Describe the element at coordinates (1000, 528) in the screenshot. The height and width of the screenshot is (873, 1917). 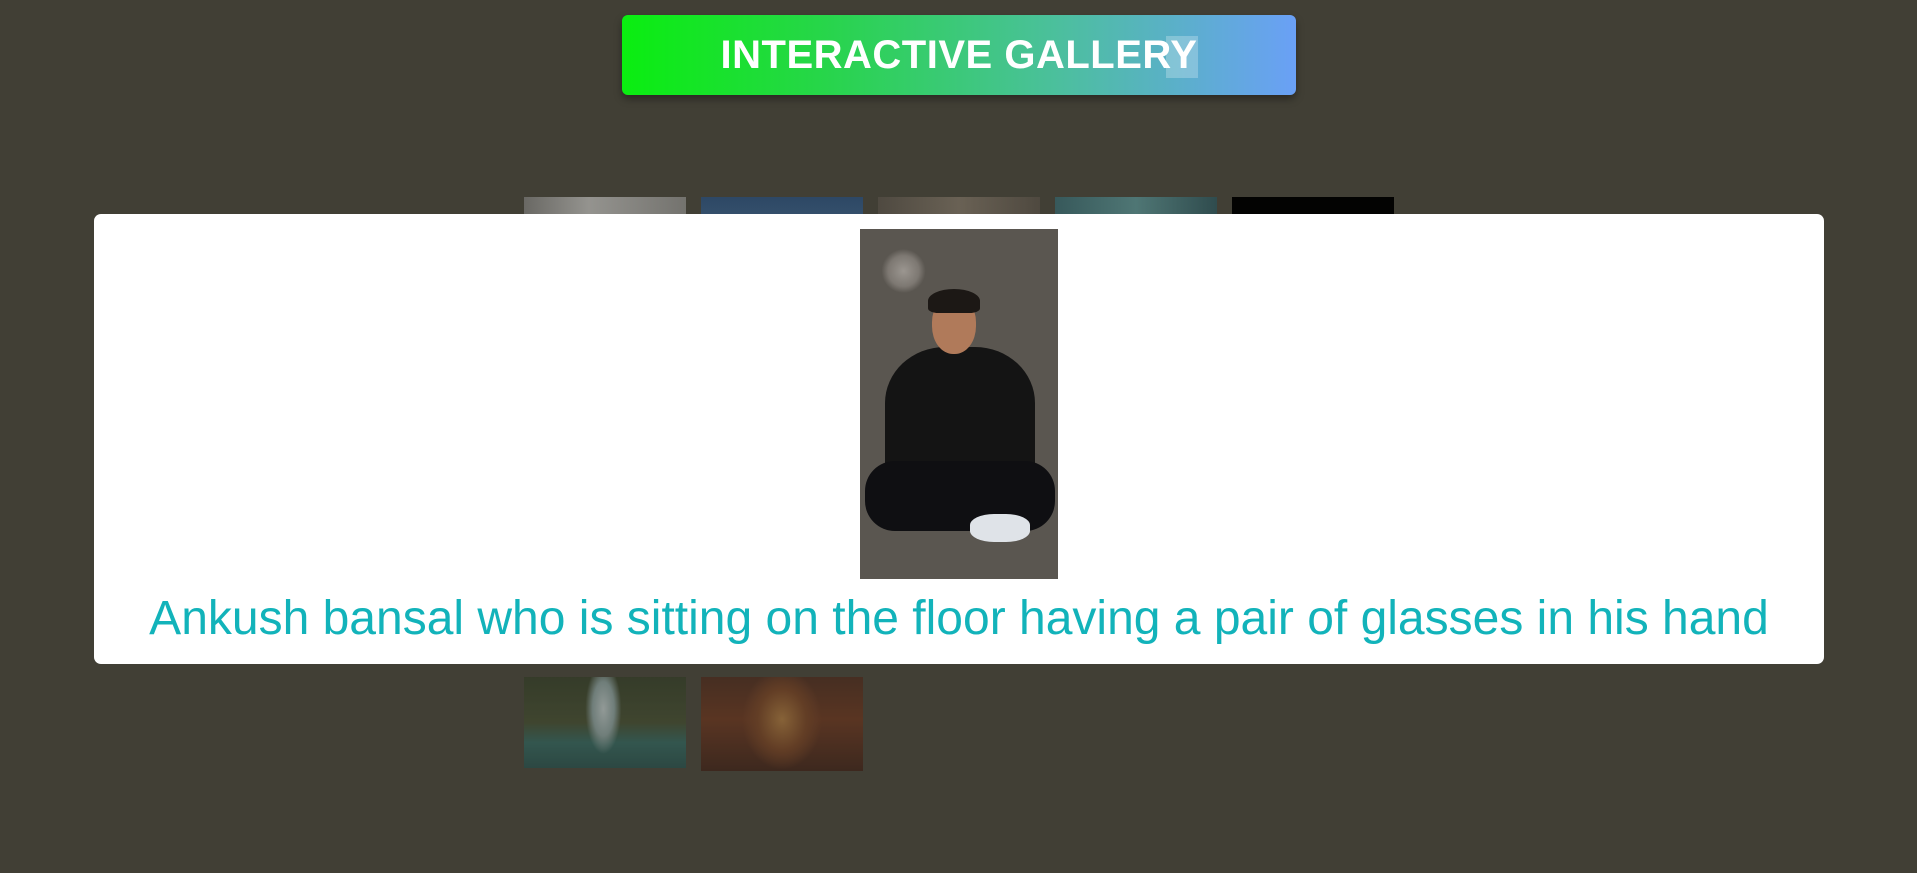
I see `person-shoe-shape` at that location.